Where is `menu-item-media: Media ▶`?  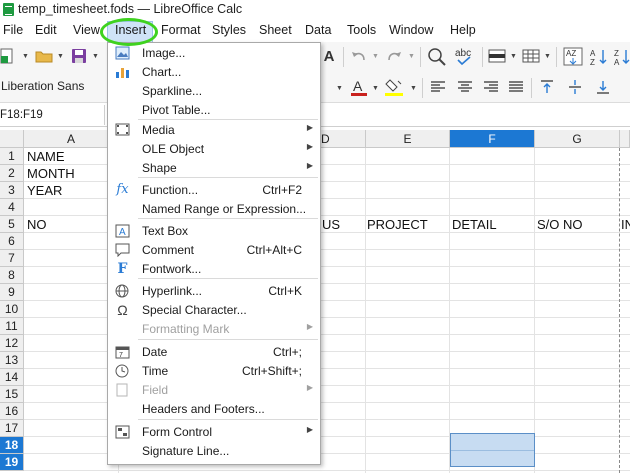 menu-item-media: Media ▶ is located at coordinates (214, 129).